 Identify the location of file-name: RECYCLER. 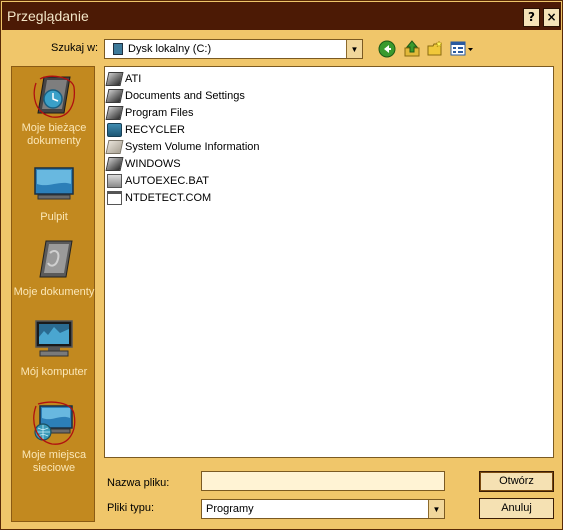
(155, 129).